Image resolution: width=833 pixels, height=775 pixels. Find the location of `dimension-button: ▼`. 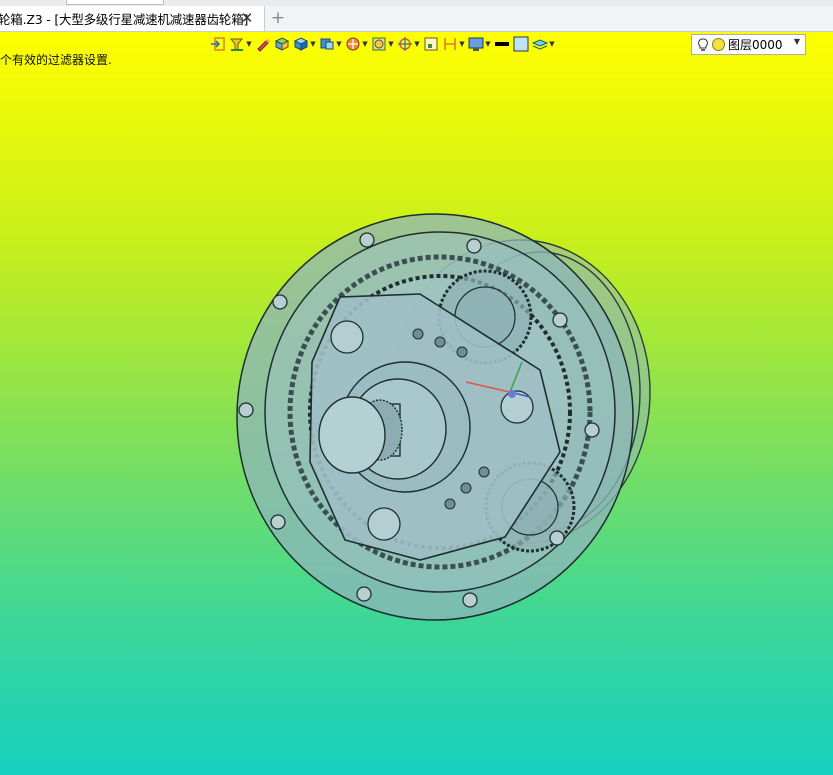

dimension-button: ▼ is located at coordinates (453, 44).